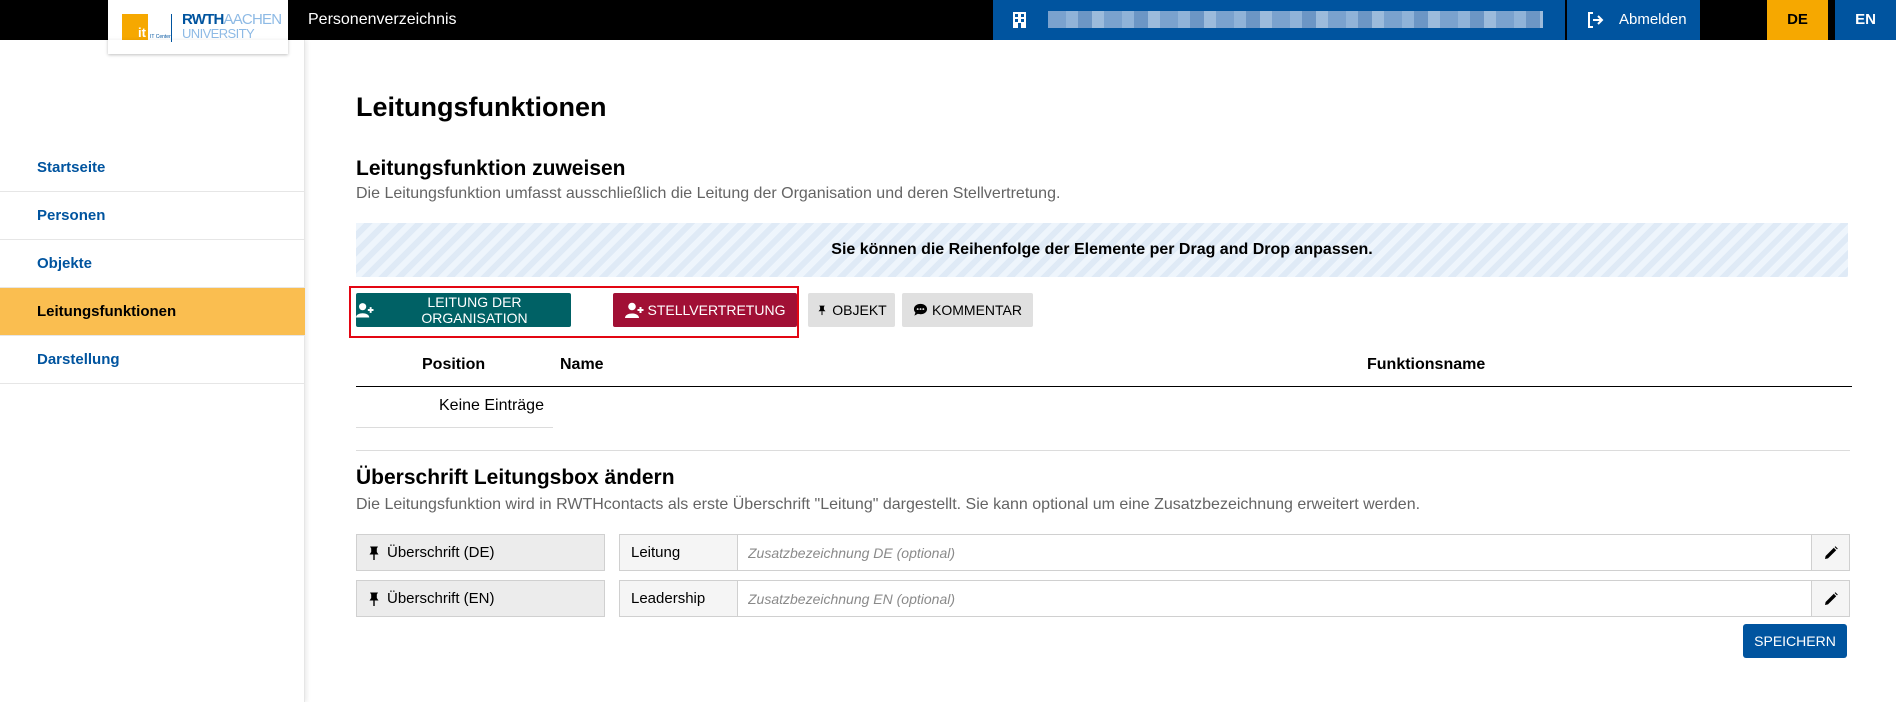 The height and width of the screenshot is (702, 1896). Describe the element at coordinates (716, 310) in the screenshot. I see `add-stellvertretung-label: STELLVERTRETUNG` at that location.